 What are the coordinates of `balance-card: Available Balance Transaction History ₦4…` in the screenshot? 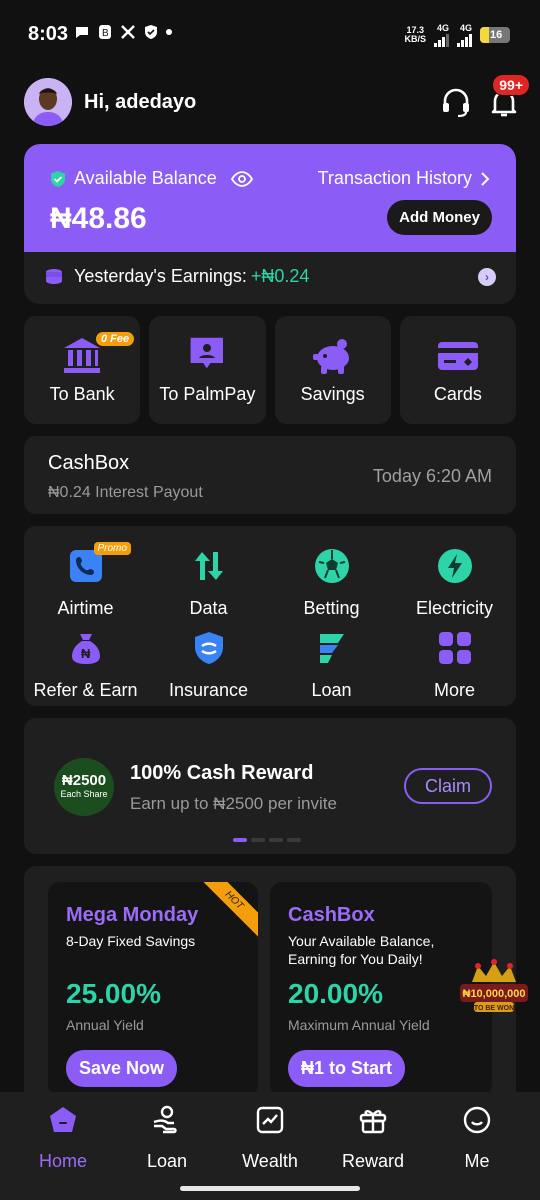 It's located at (270, 224).